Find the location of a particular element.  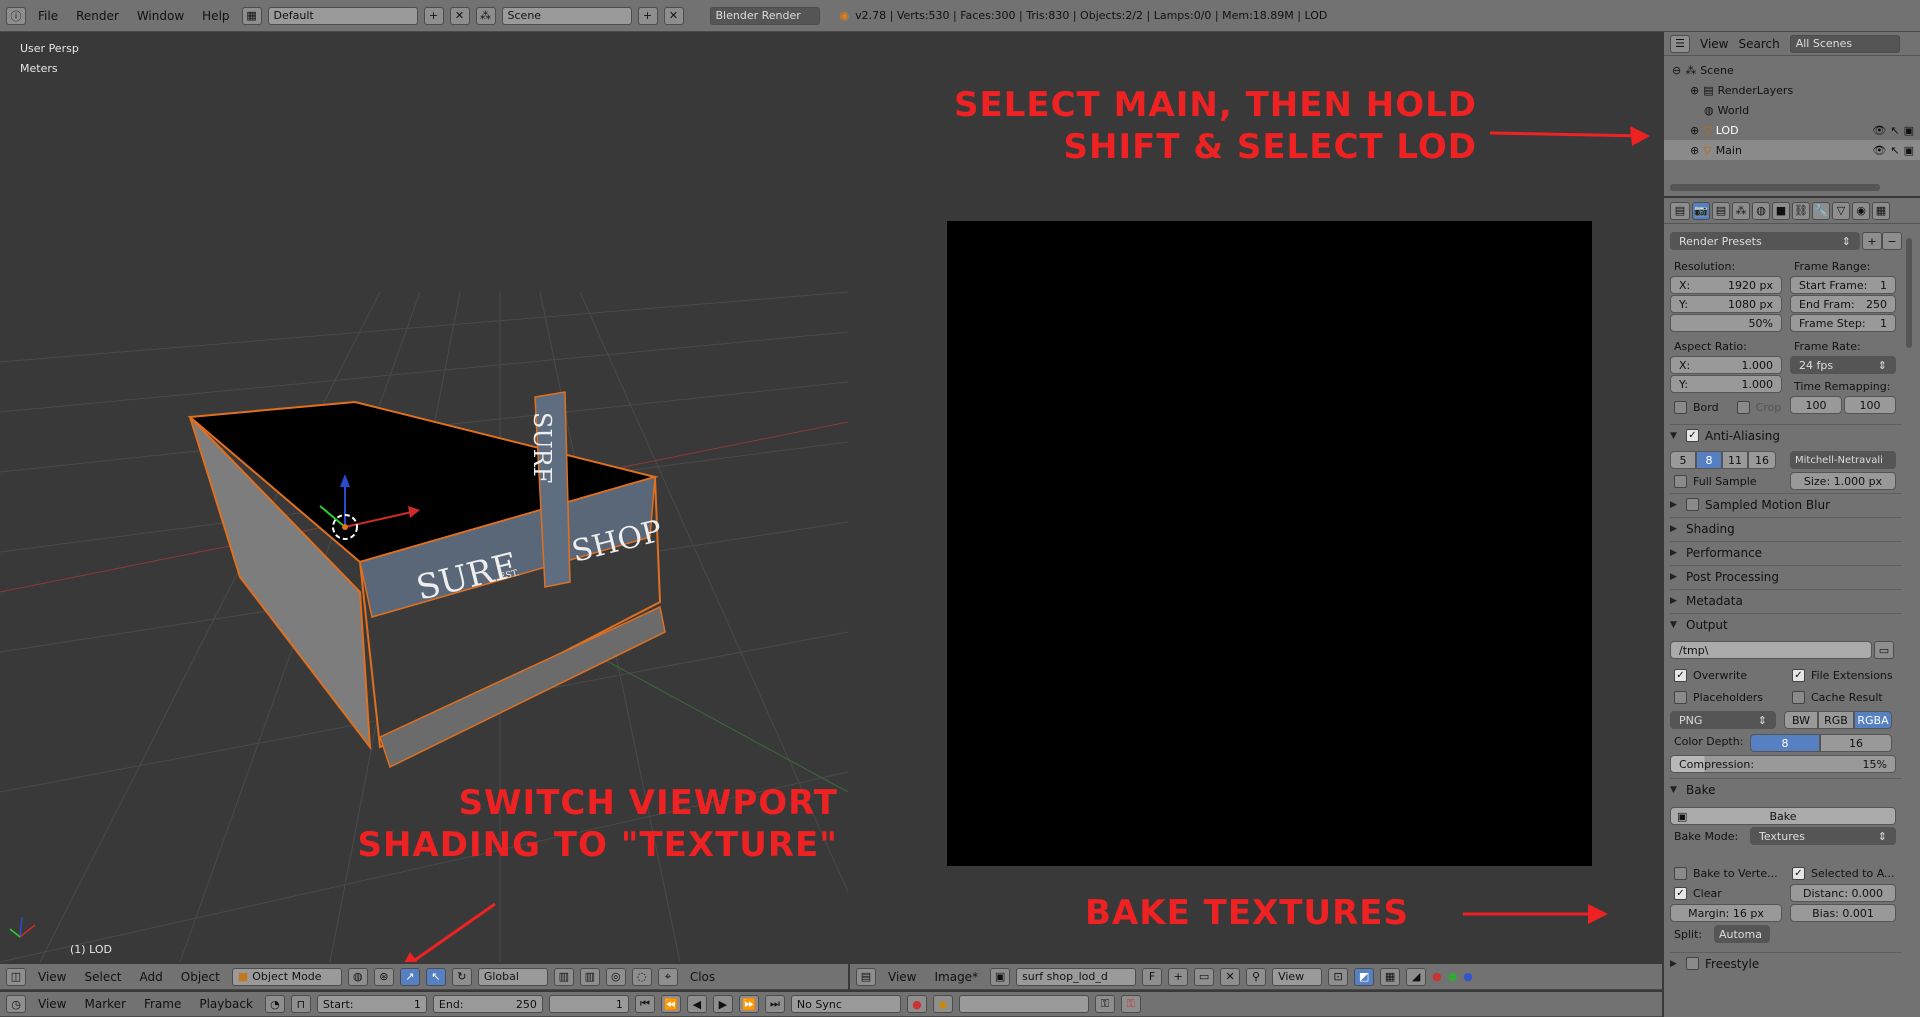

menu-file: File is located at coordinates (48, 16).